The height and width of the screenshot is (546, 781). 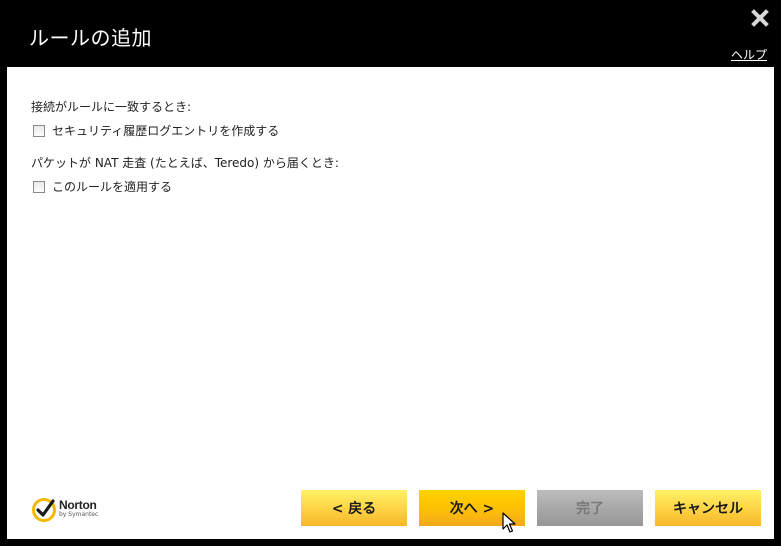 What do you see at coordinates (390, 33) in the screenshot?
I see `title-bar: ルールの追加 ヘルプ` at bounding box center [390, 33].